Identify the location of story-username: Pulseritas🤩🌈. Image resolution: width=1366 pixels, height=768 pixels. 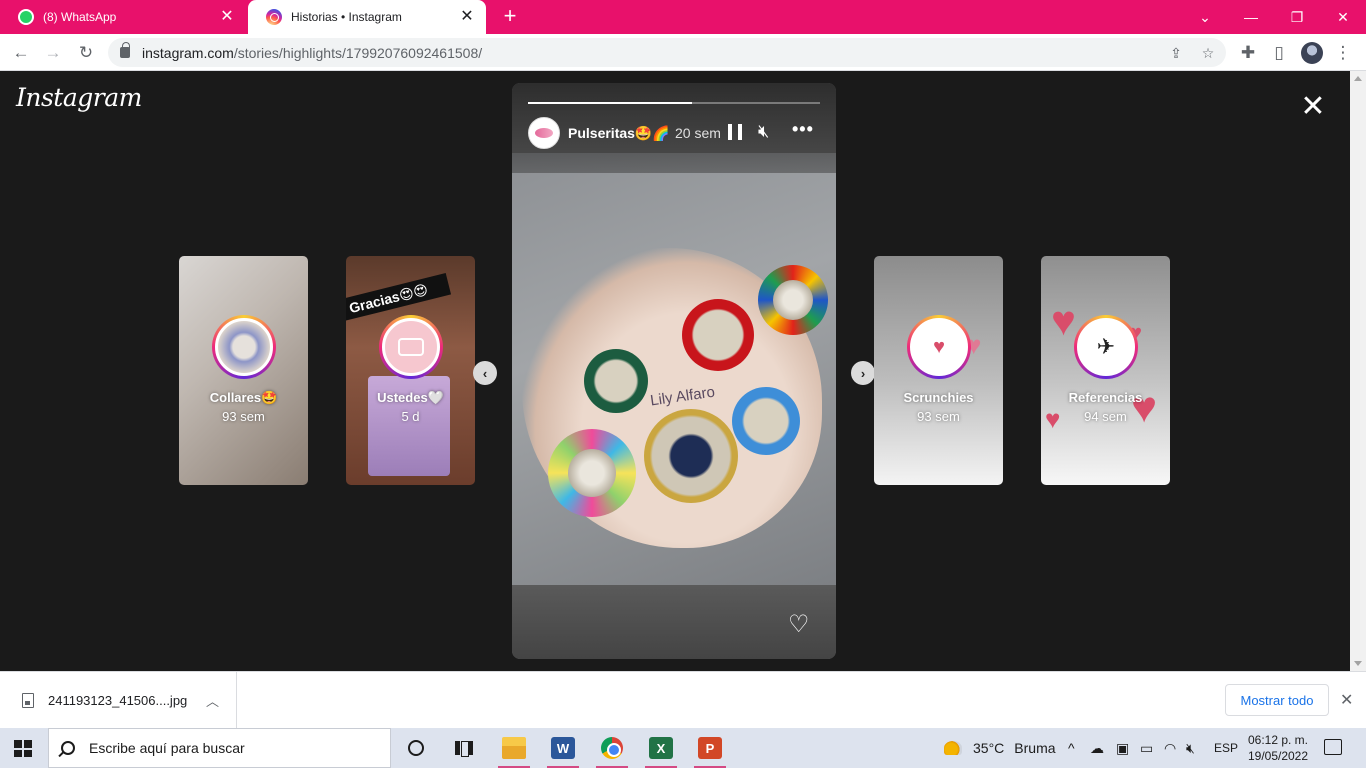
(619, 133).